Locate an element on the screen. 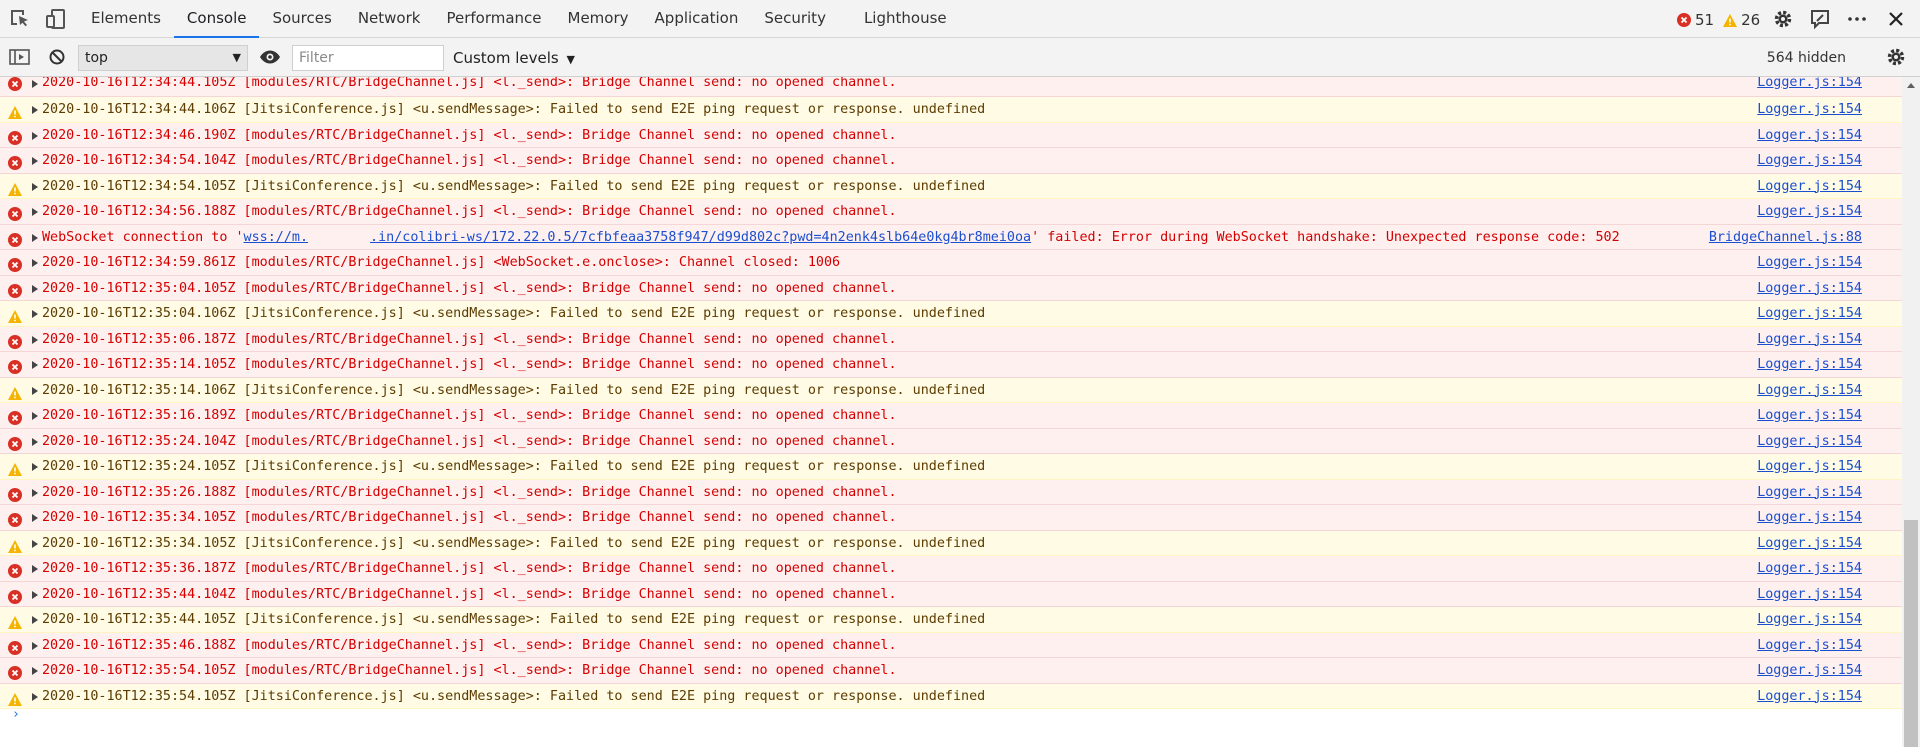  tab-console: Console is located at coordinates (216, 19).